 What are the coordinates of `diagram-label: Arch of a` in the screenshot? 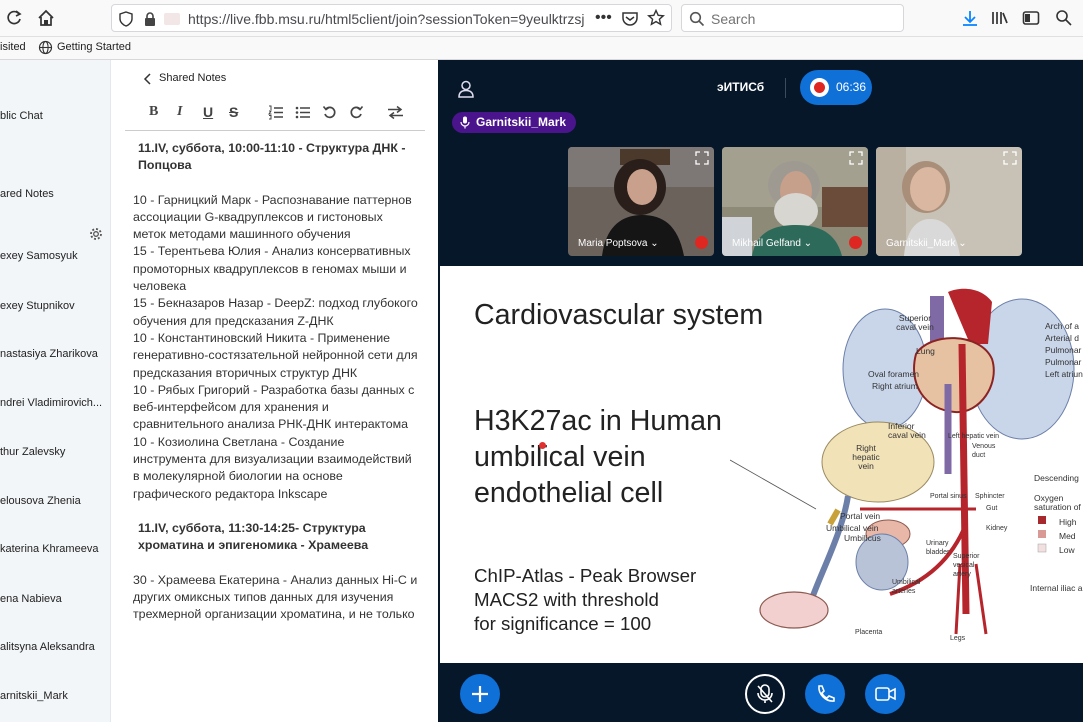 It's located at (1062, 326).